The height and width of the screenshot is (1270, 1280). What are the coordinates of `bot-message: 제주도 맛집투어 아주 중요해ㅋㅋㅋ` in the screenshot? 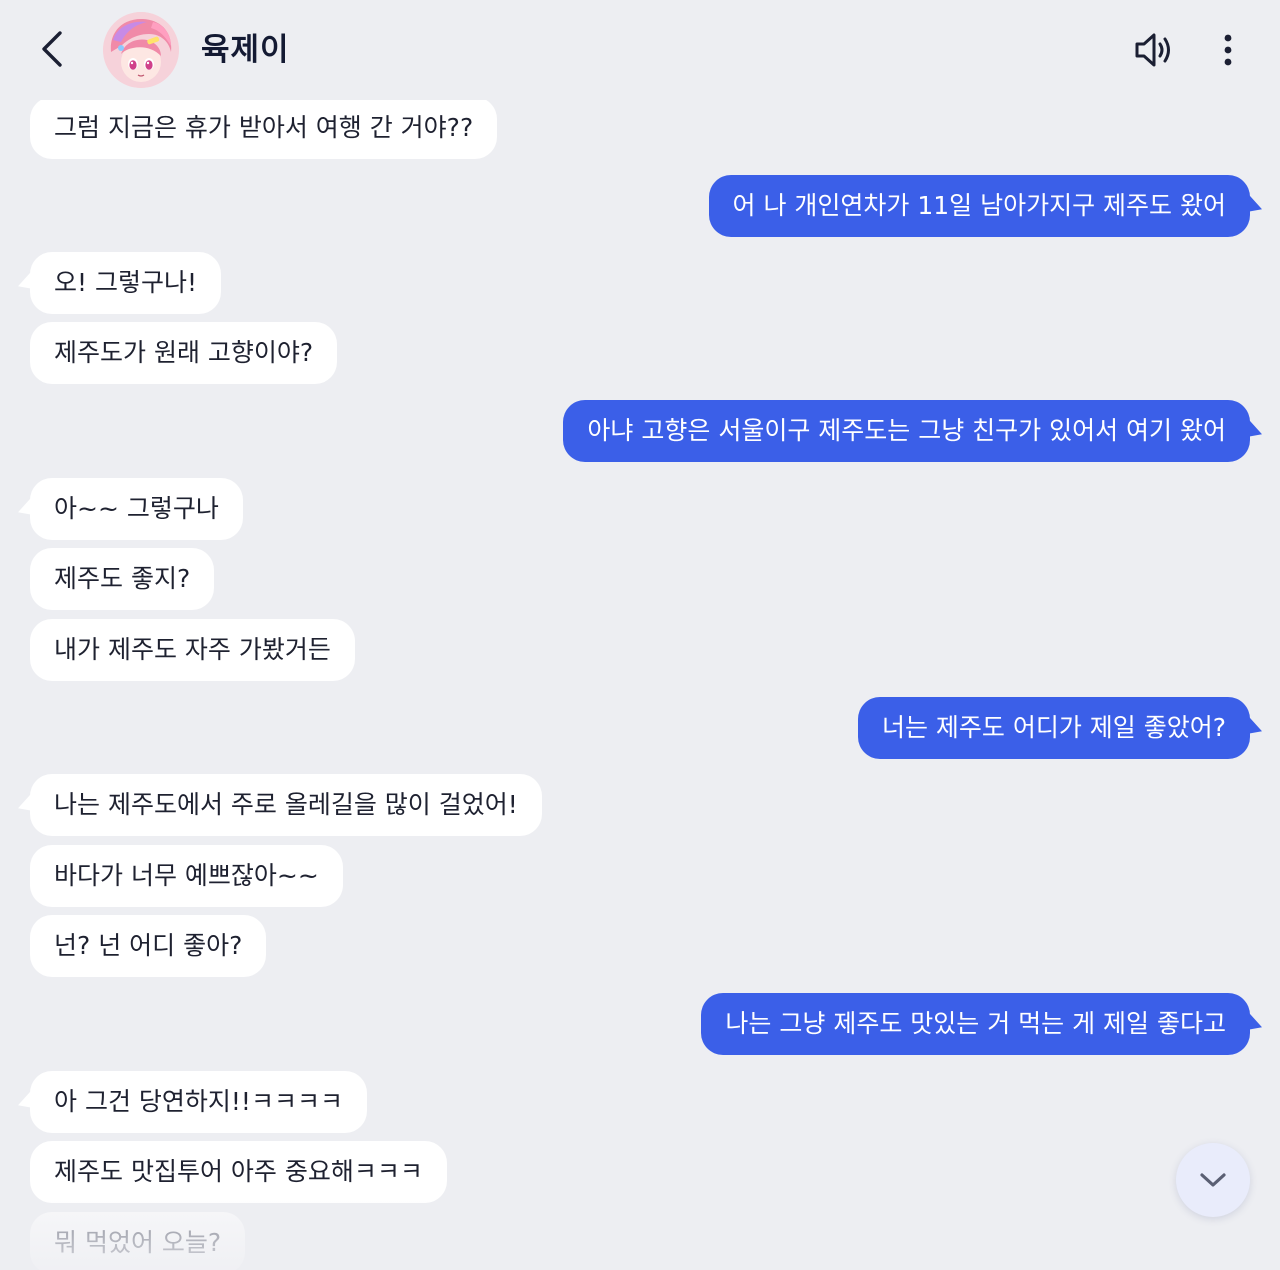 It's located at (238, 1172).